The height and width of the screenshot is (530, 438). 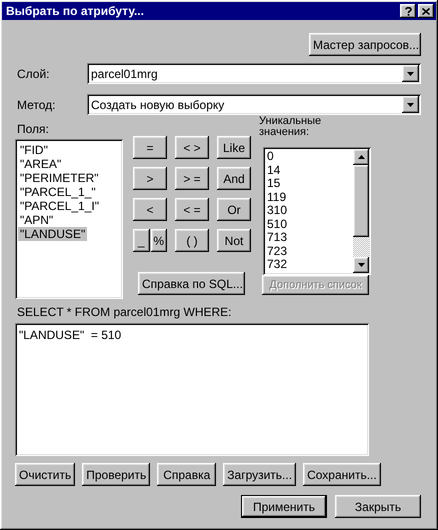 What do you see at coordinates (234, 147) in the screenshot?
I see `operator-button: Like` at bounding box center [234, 147].